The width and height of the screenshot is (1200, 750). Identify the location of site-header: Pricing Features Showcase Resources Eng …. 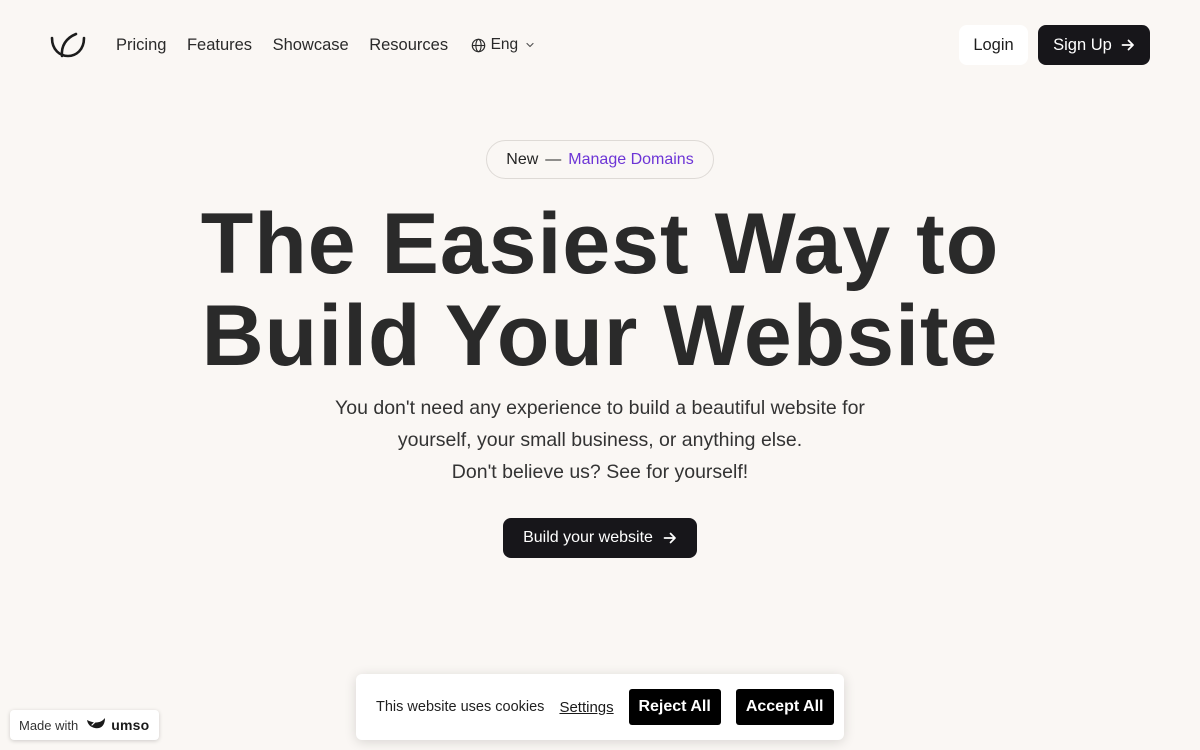
(600, 45).